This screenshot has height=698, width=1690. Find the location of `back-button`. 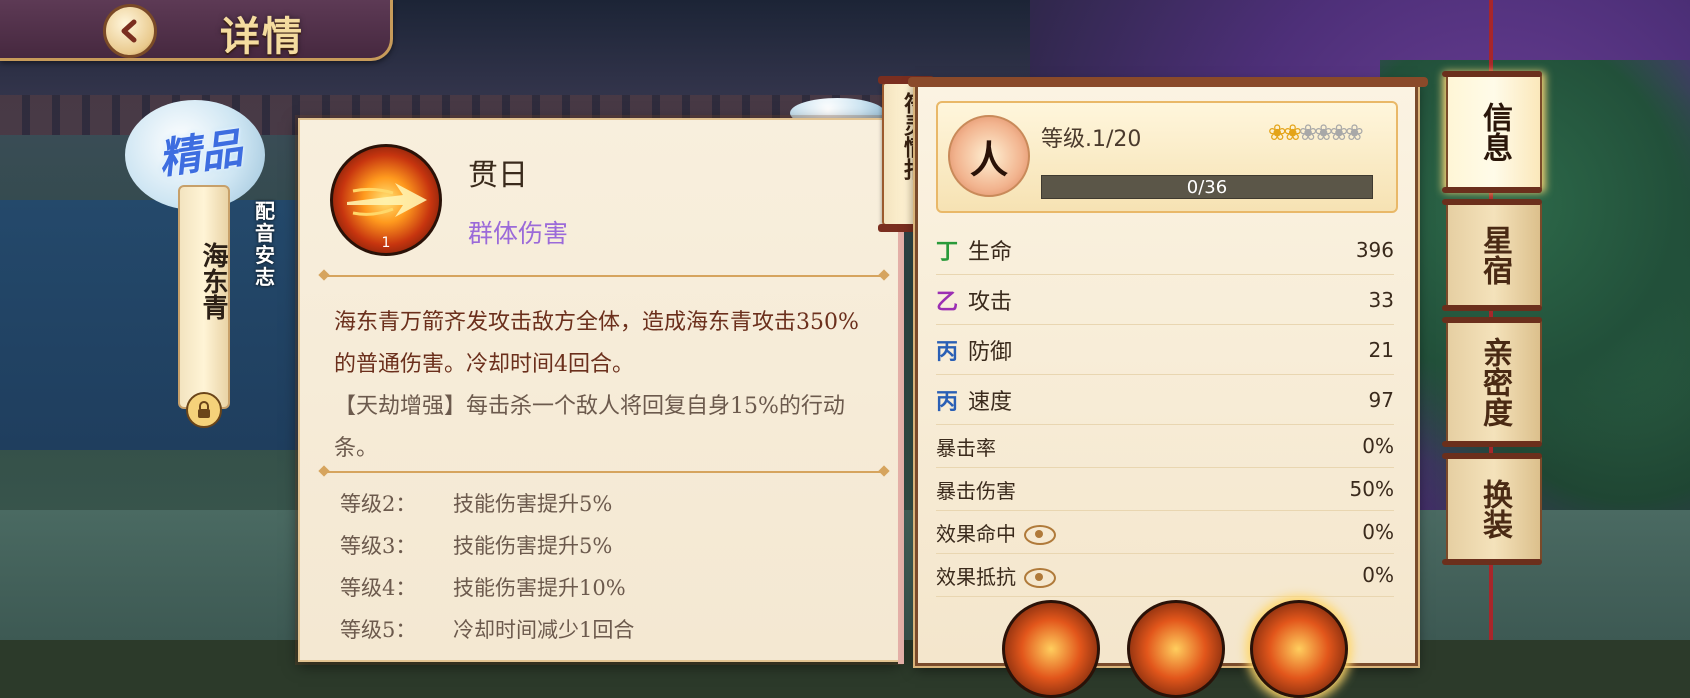

back-button is located at coordinates (130, 31).